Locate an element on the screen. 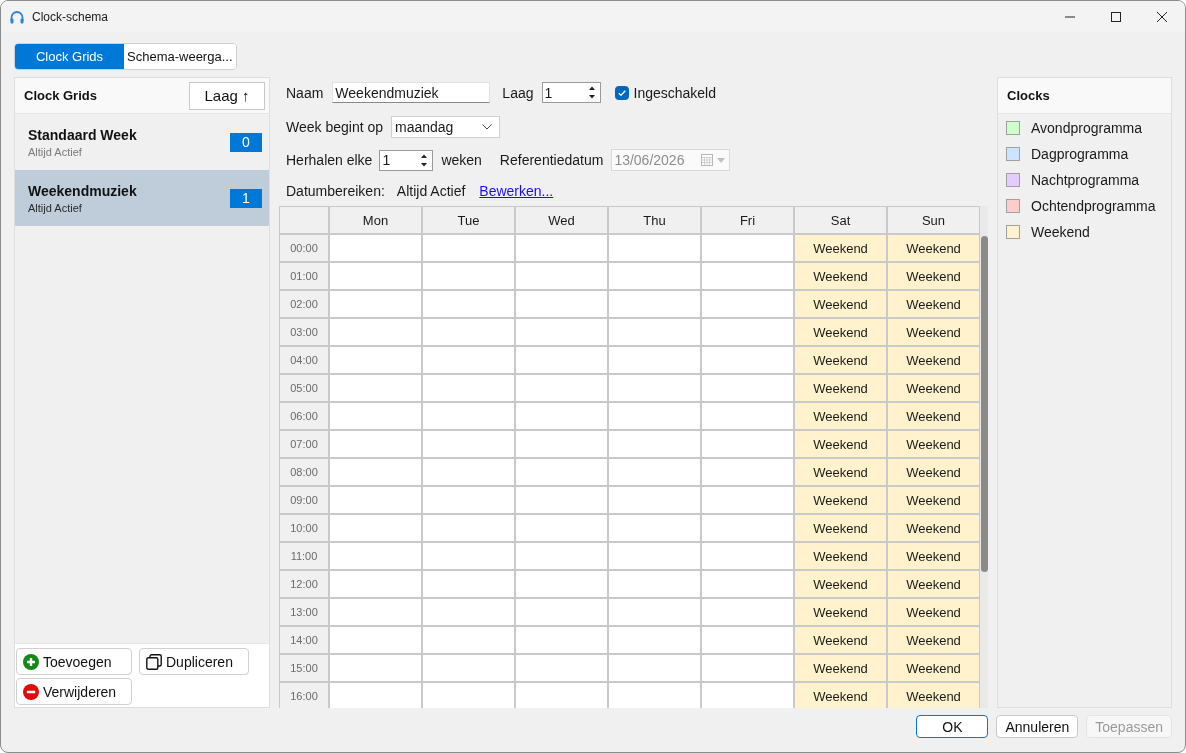 This screenshot has height=753, width=1186. maximize-icon is located at coordinates (1116, 16).